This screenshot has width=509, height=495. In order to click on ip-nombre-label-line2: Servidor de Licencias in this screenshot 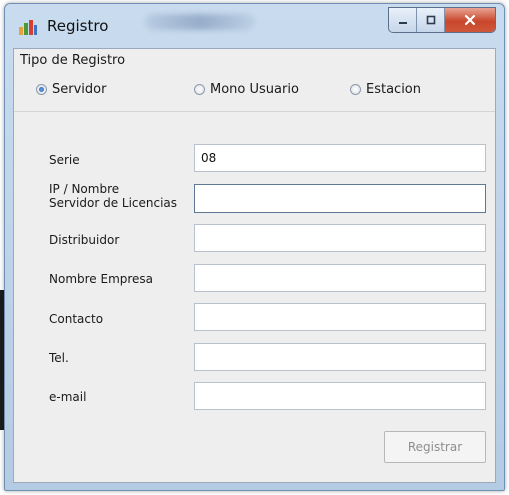, I will do `click(113, 203)`.